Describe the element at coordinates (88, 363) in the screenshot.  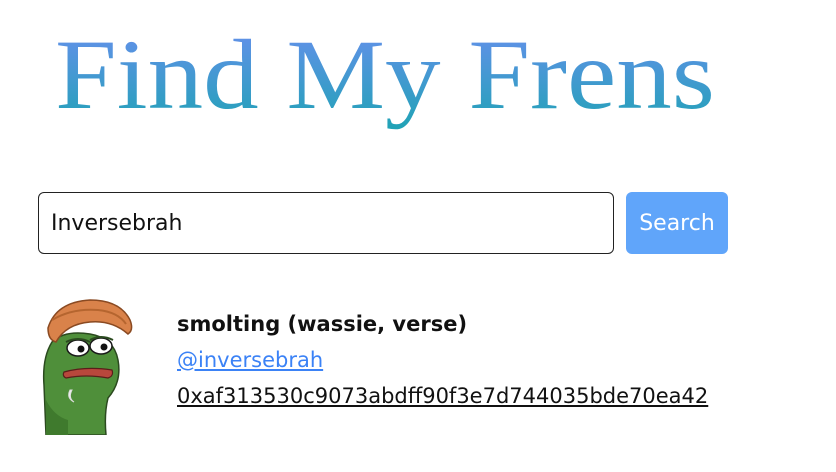
I see `pepe-frog-avatar` at that location.